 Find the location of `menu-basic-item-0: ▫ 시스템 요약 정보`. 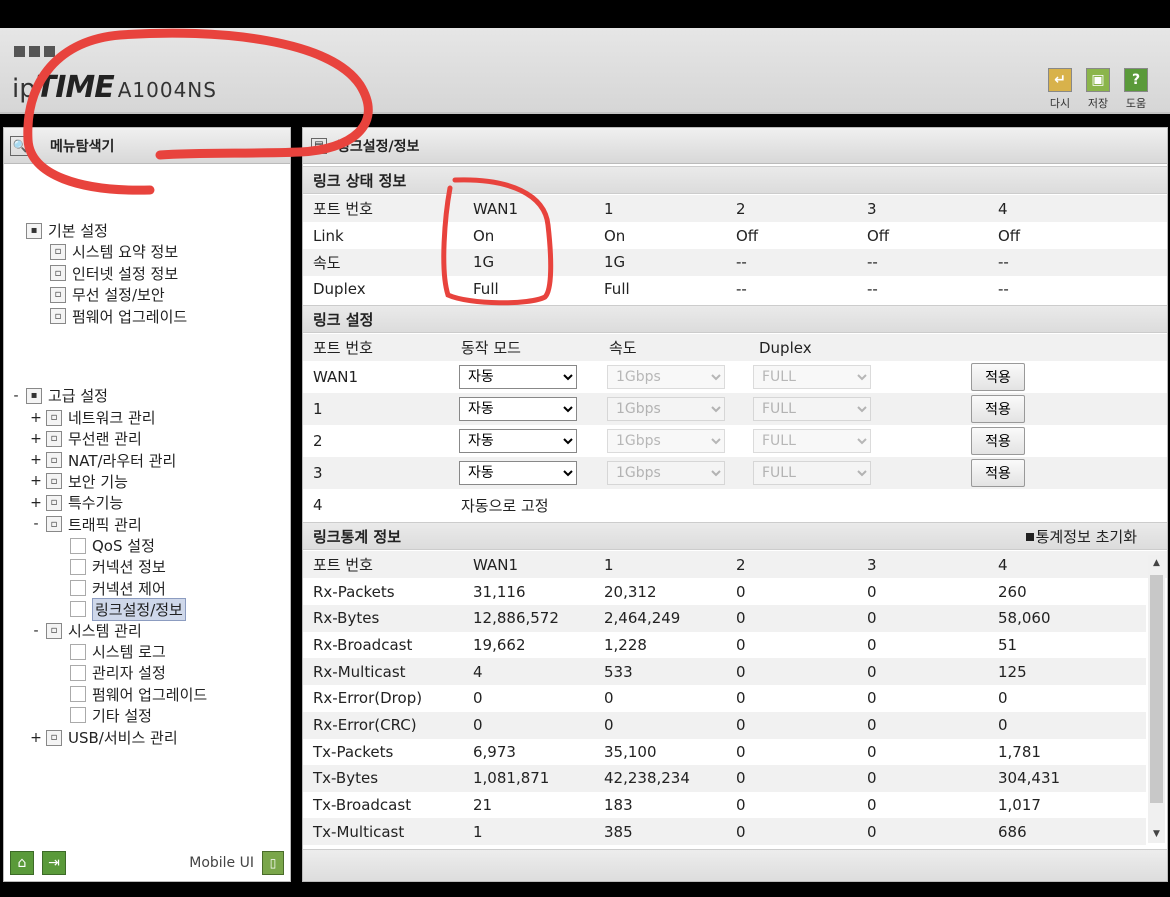

menu-basic-item-0: ▫ 시스템 요약 정보 is located at coordinates (114, 251).